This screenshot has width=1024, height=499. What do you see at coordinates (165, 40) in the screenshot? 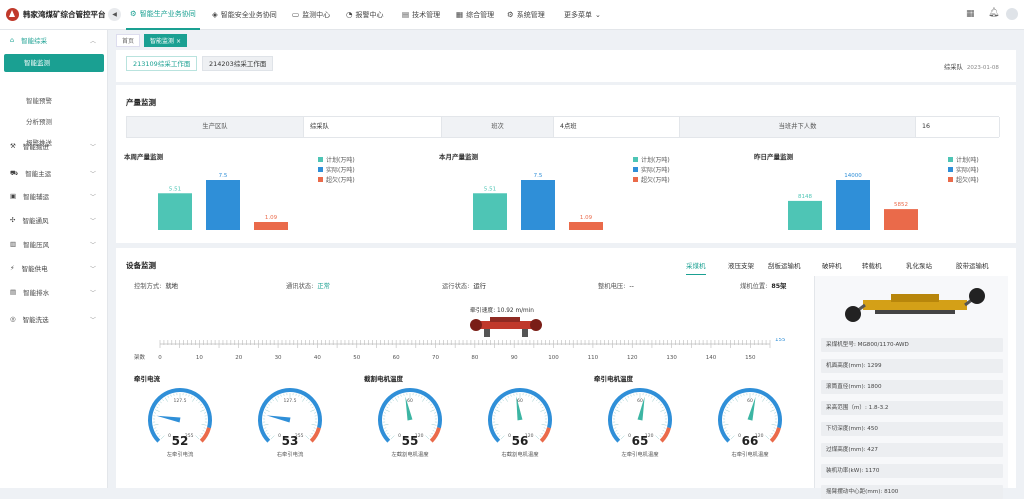
I see `breadcrumb-current: 智能监测 ×` at bounding box center [165, 40].